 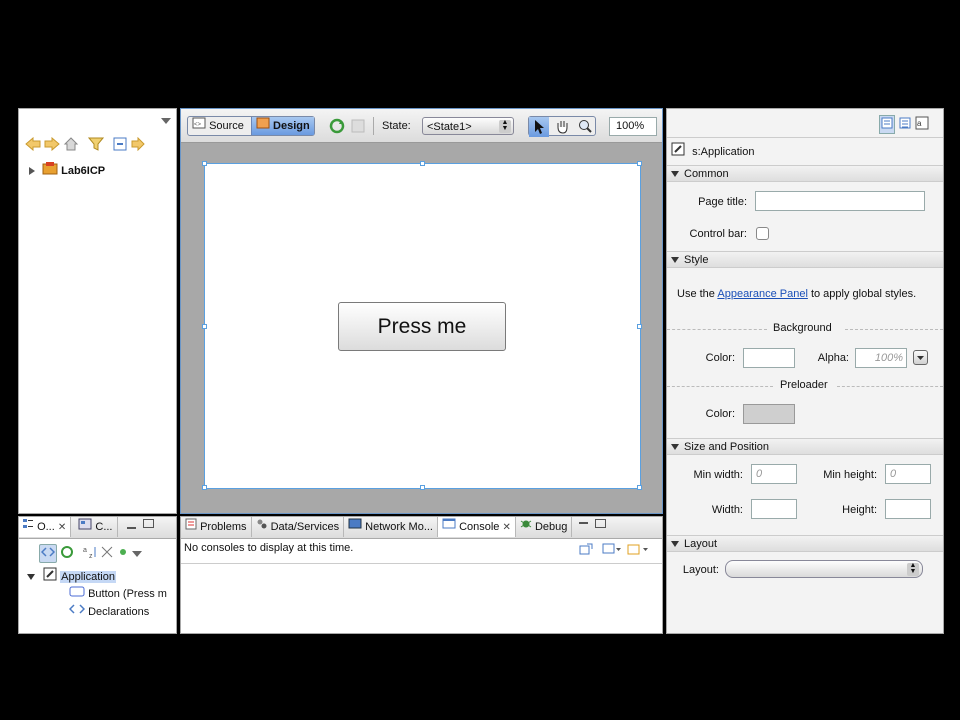 I want to click on refresh-design-icon, so click(x=337, y=127).